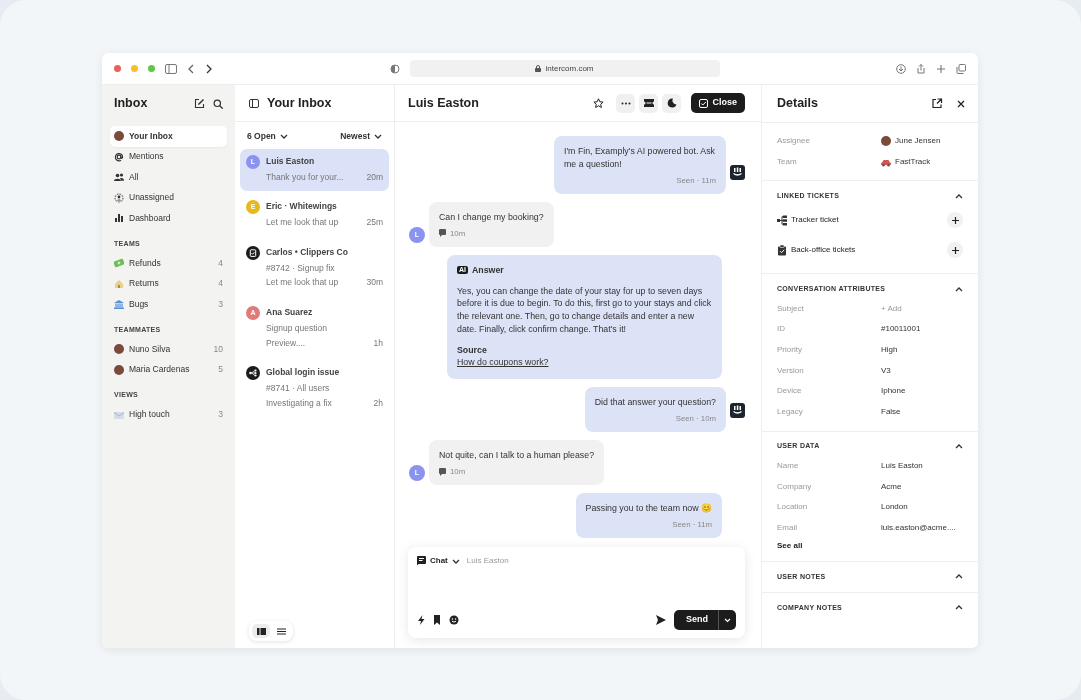 Image resolution: width=1081 pixels, height=700 pixels. What do you see at coordinates (886, 370) in the screenshot?
I see `field-value: V3` at bounding box center [886, 370].